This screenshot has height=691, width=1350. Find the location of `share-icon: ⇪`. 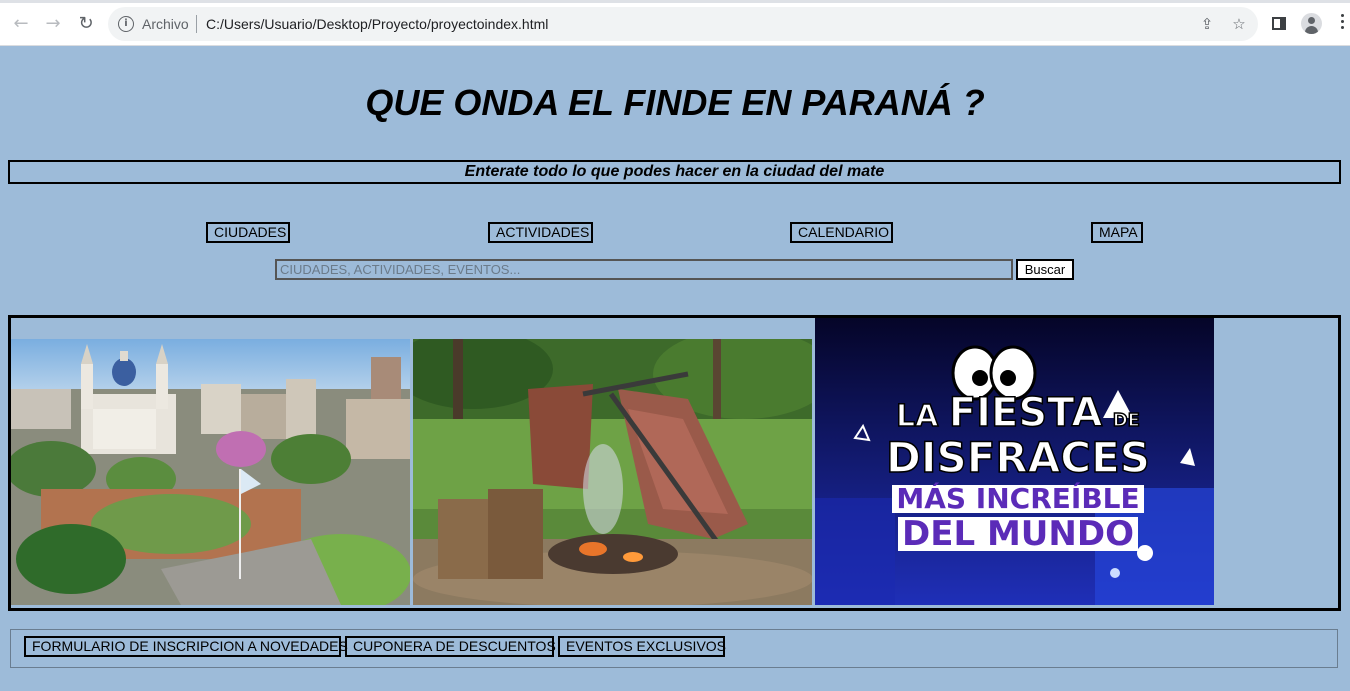

share-icon: ⇪ is located at coordinates (1207, 24).